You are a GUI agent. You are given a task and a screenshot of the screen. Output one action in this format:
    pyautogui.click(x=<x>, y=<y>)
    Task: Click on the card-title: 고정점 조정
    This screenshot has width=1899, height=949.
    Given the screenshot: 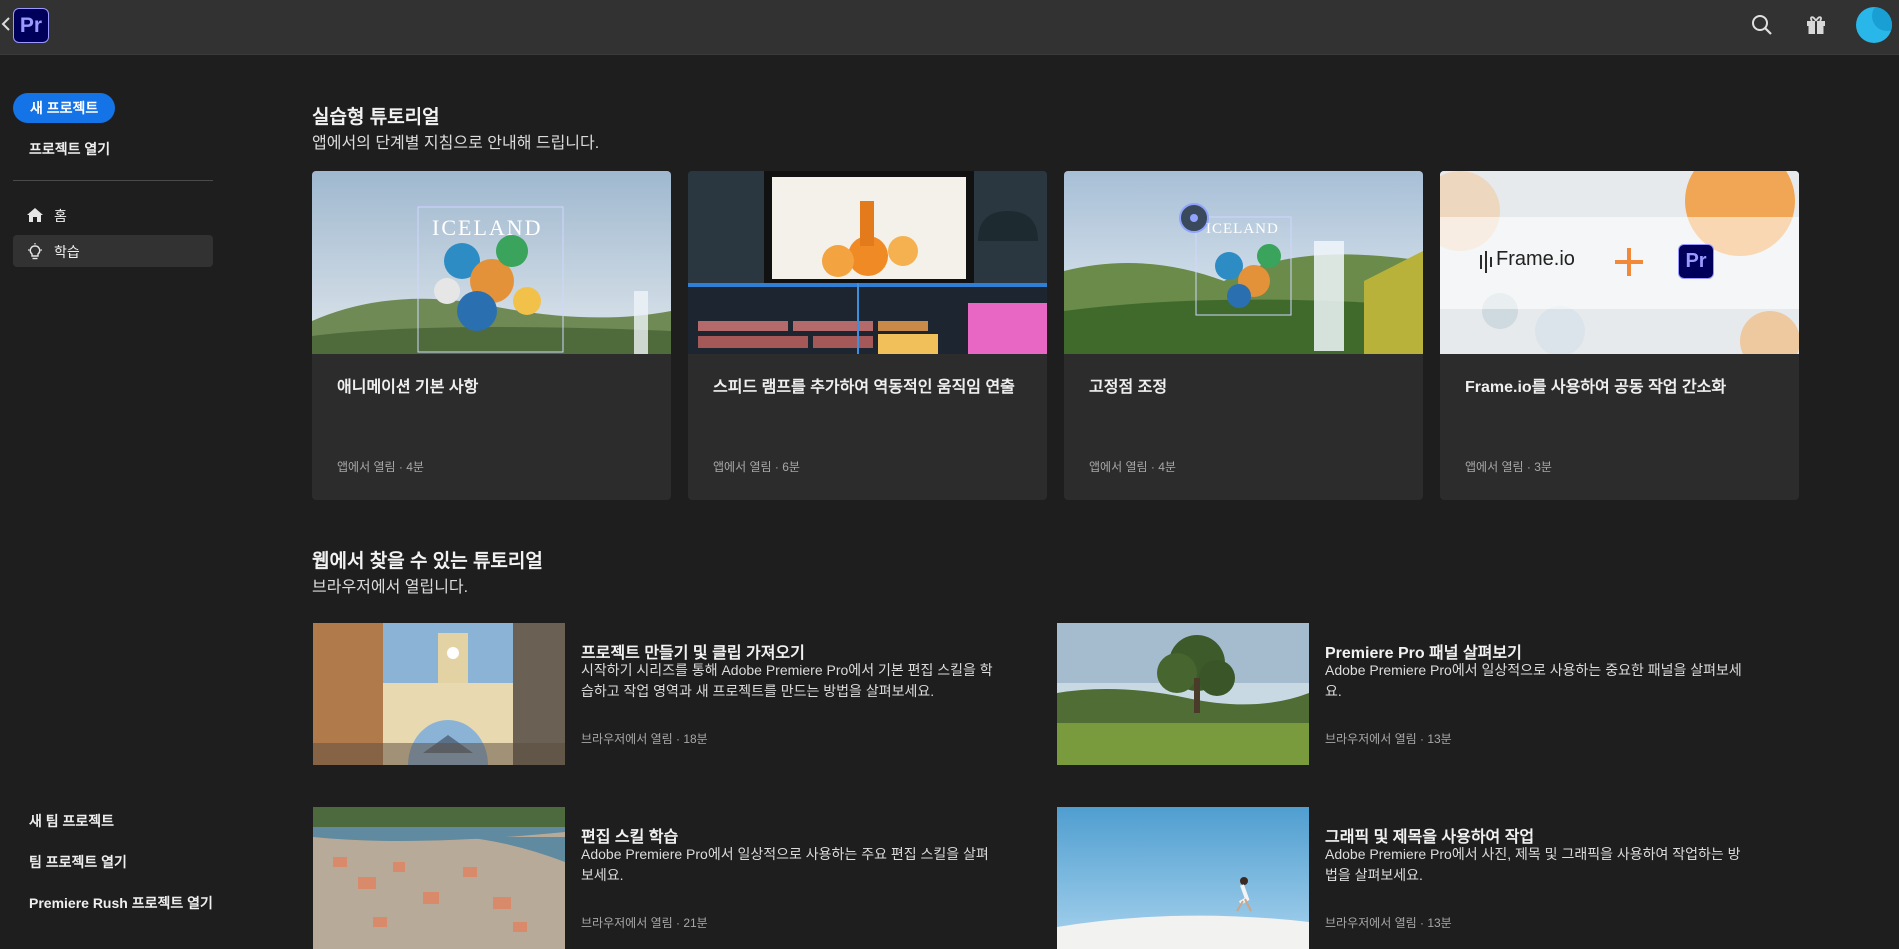 What is the action you would take?
    pyautogui.click(x=1128, y=387)
    